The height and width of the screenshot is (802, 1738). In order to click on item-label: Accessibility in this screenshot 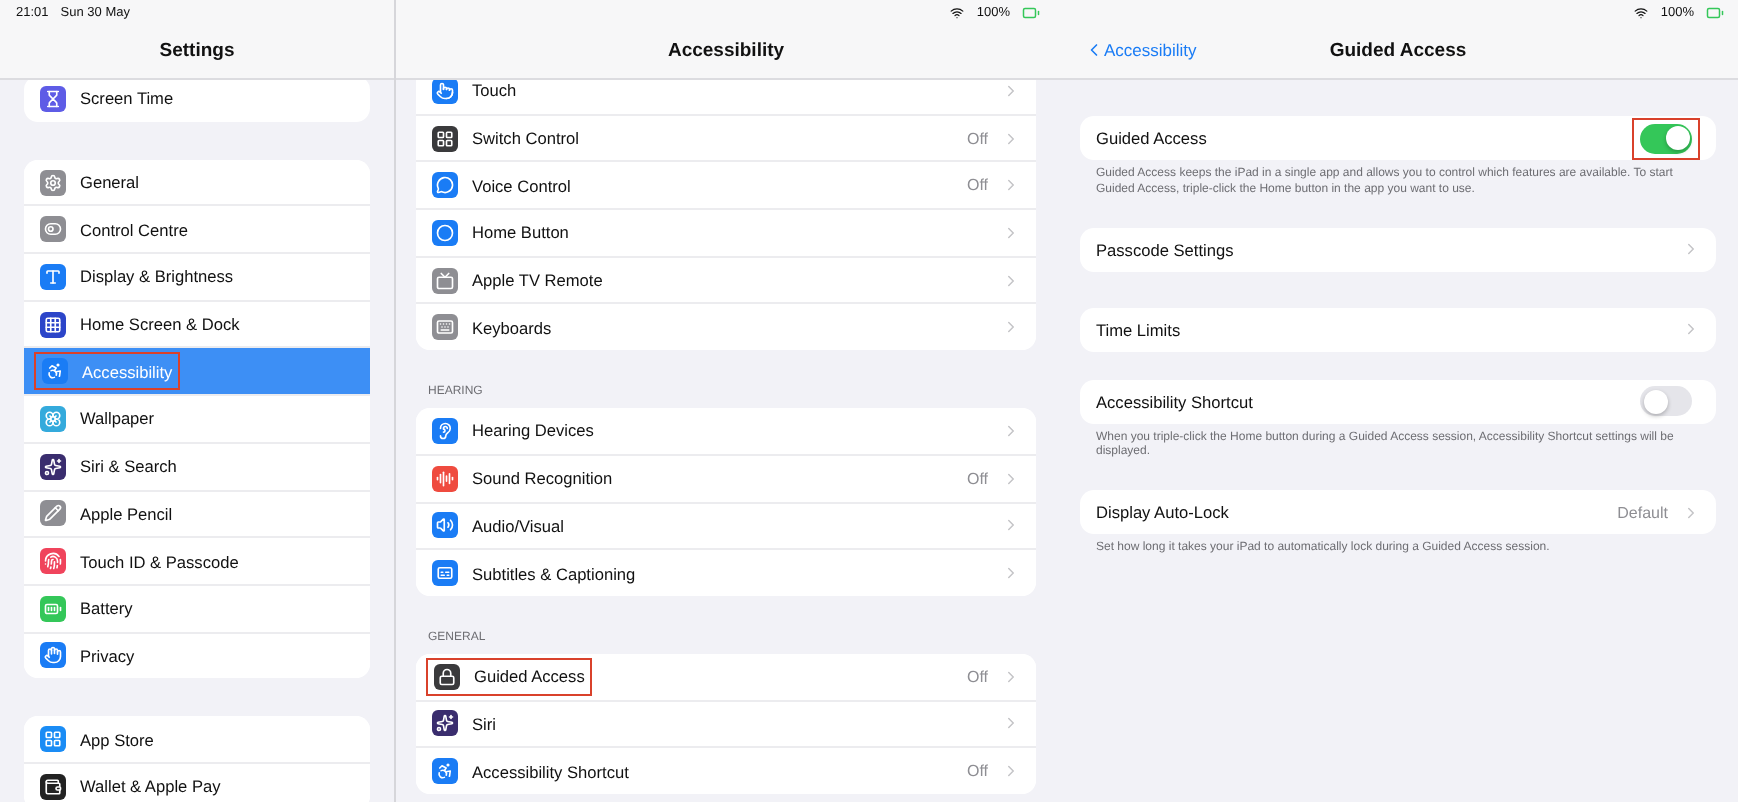, I will do `click(127, 371)`.